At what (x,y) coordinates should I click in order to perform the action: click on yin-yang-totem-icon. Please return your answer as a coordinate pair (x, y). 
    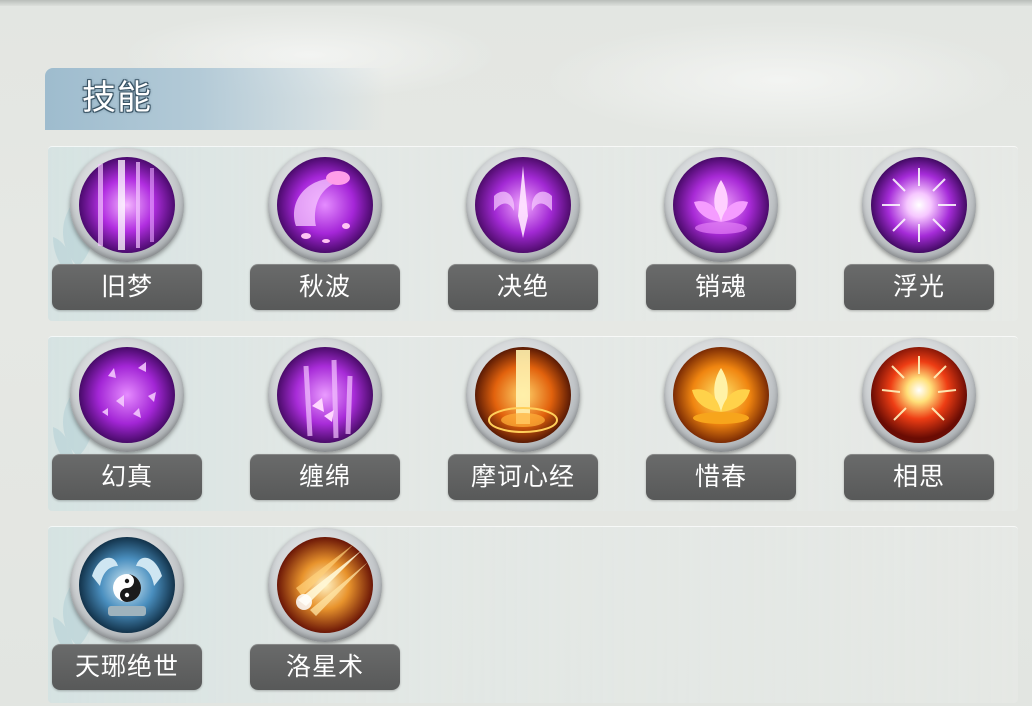
    Looking at the image, I should click on (127, 585).